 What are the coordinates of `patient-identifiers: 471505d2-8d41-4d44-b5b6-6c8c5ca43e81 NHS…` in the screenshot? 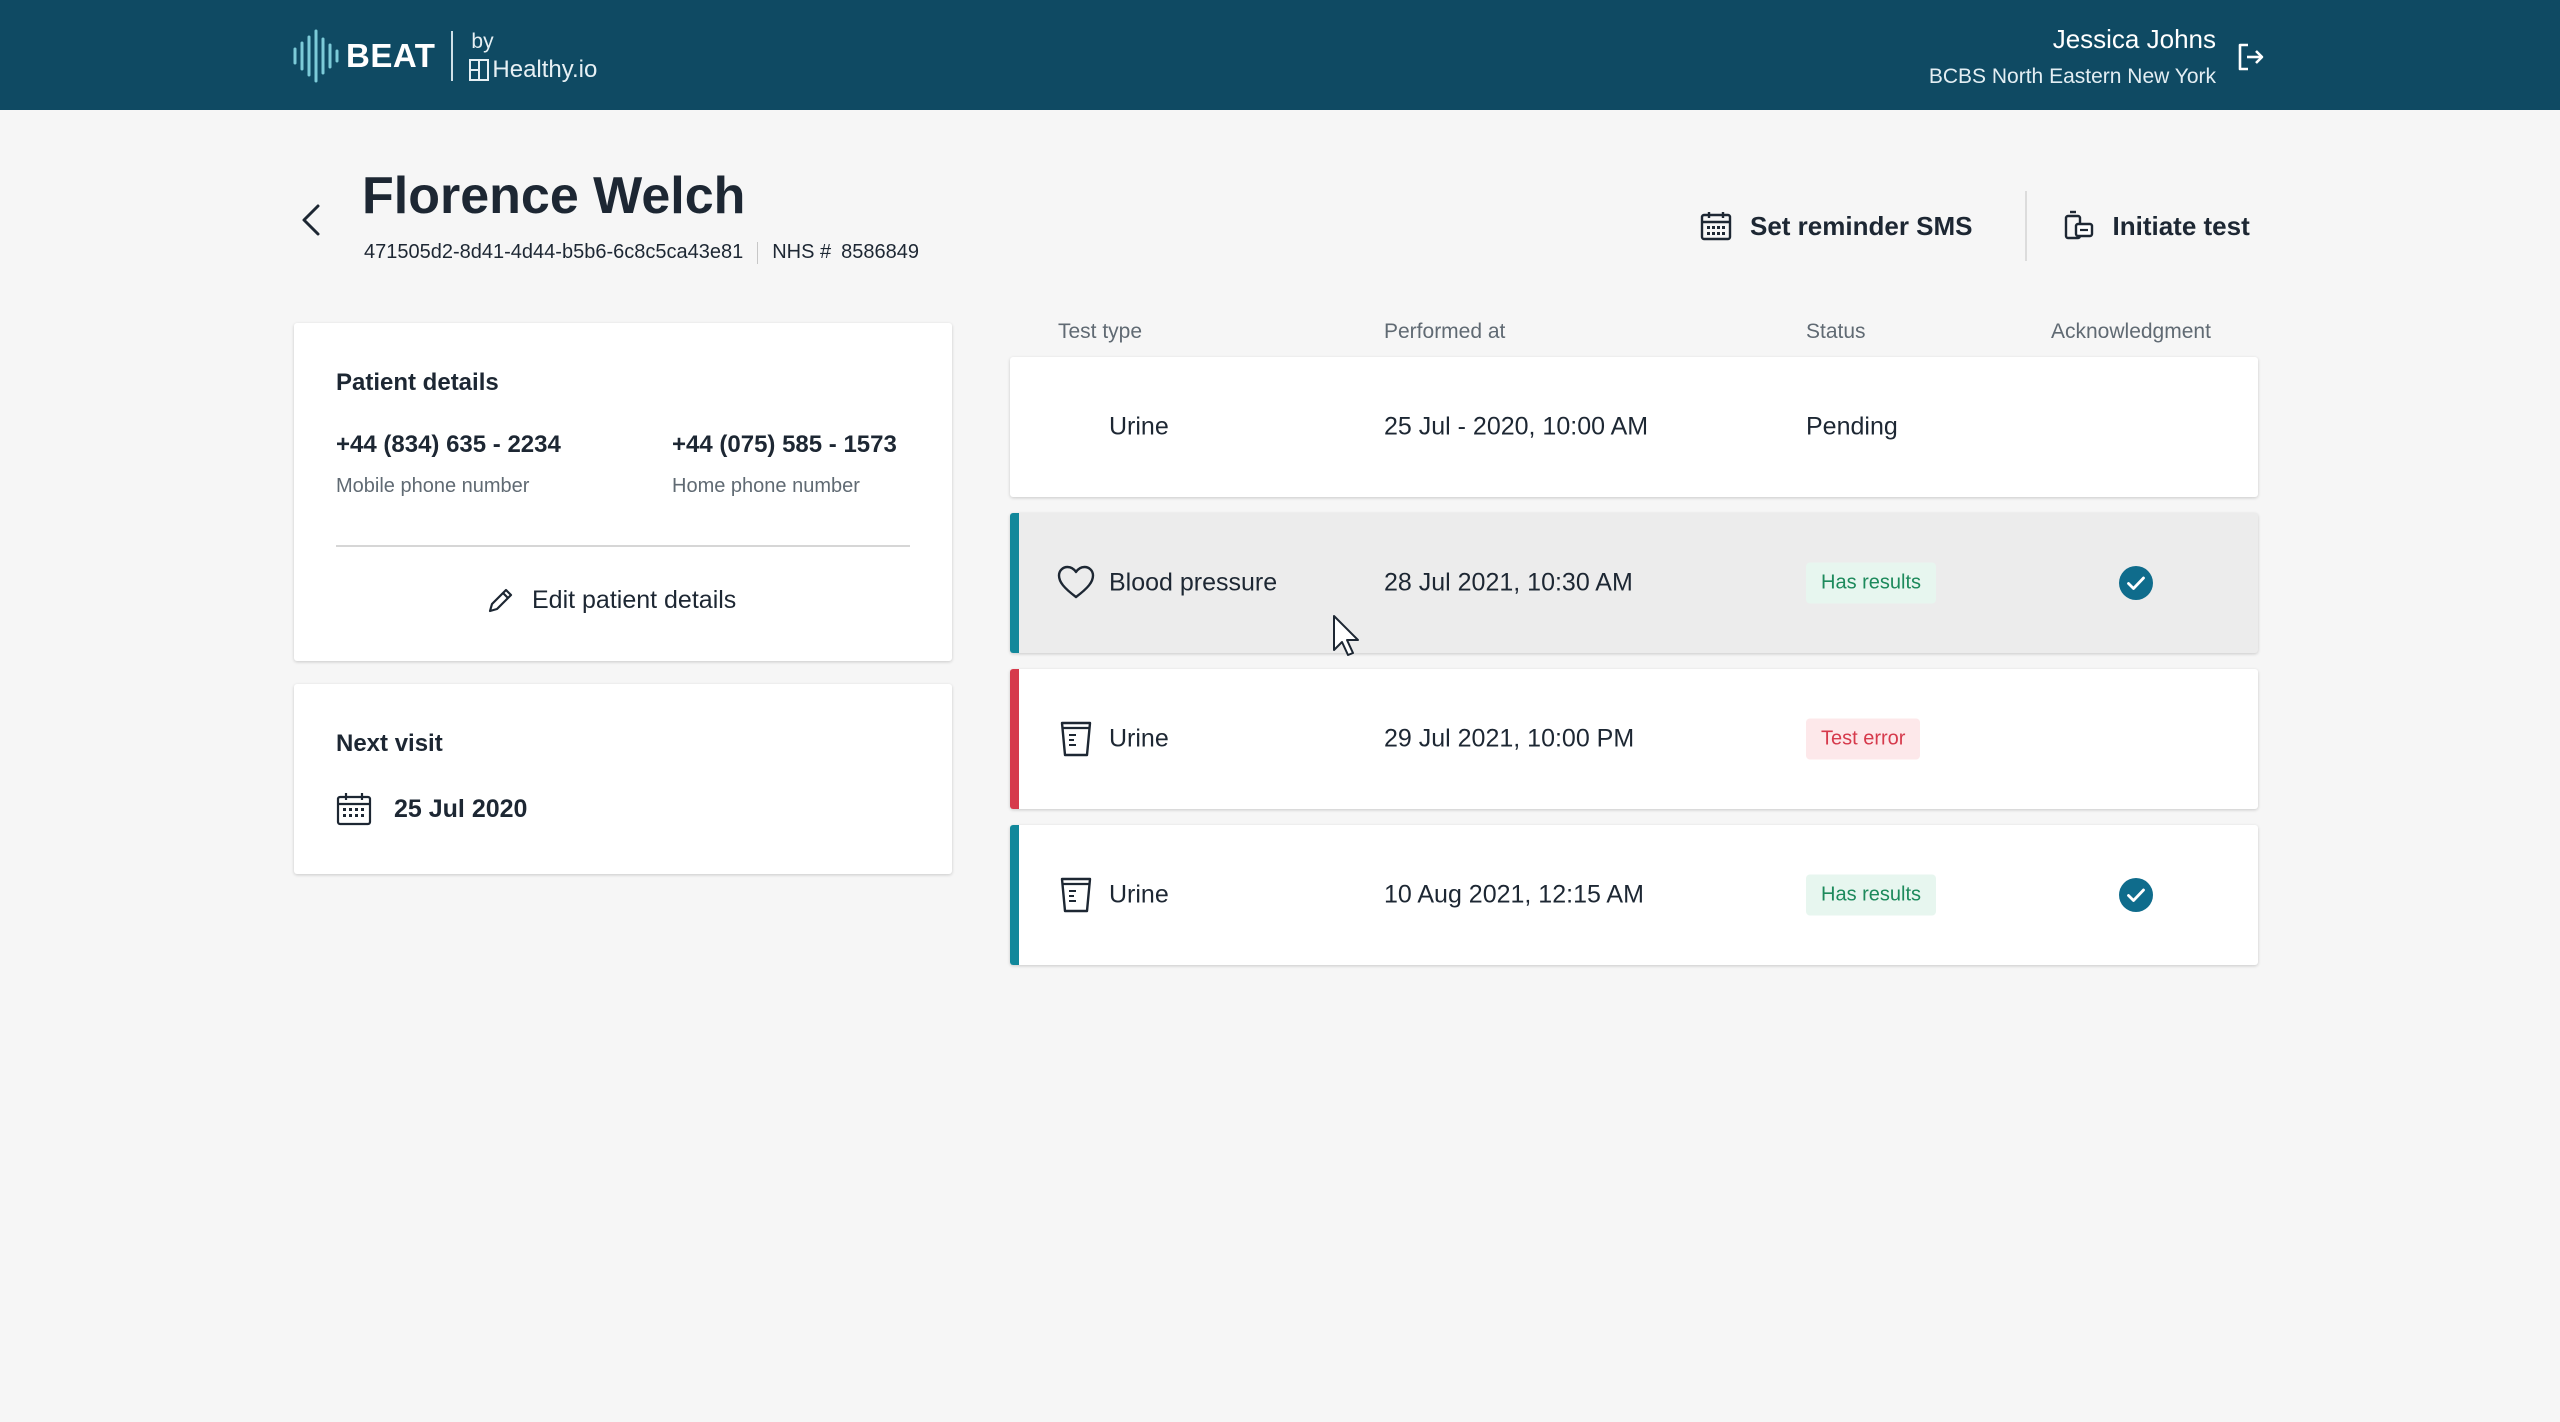 It's located at (641, 252).